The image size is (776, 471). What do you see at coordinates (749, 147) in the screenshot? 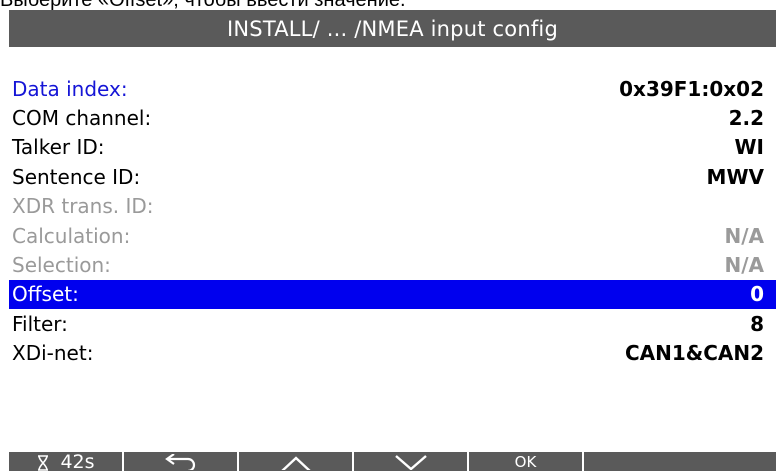
I see `talker-id-value: WI` at bounding box center [749, 147].